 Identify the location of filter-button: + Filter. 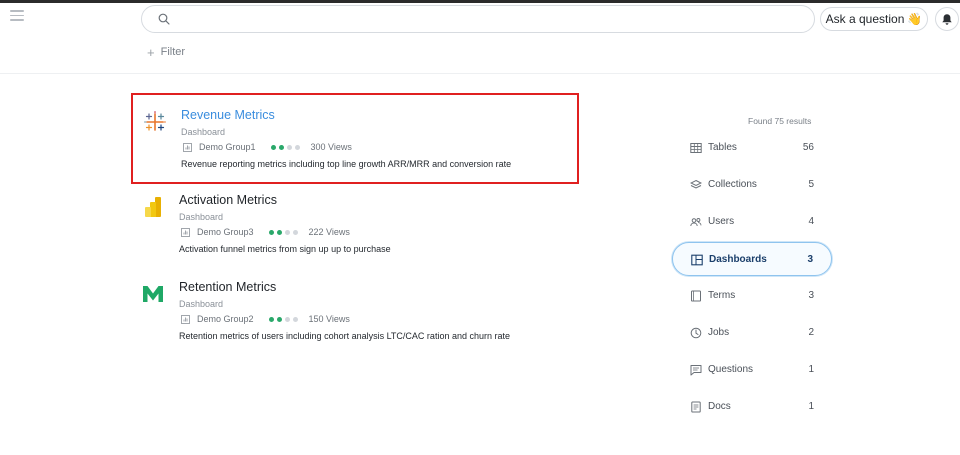
(166, 52).